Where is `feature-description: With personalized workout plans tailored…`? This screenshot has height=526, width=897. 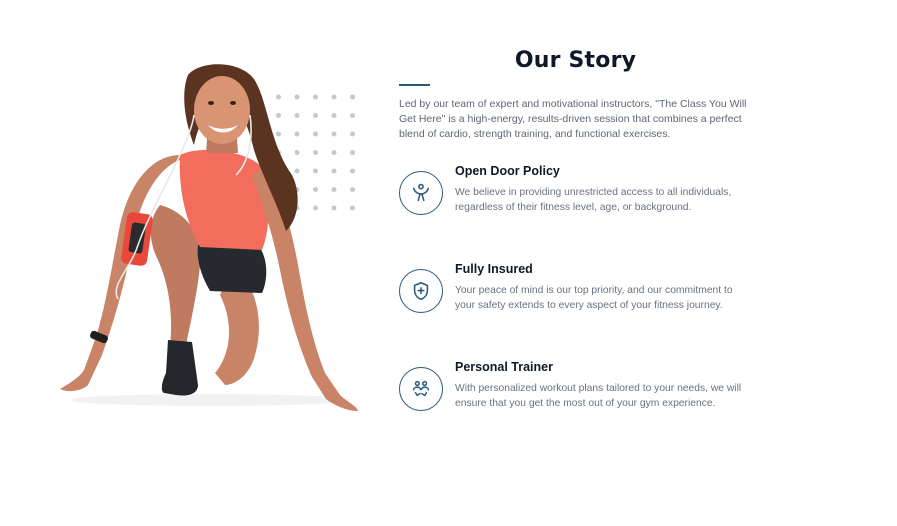 feature-description: With personalized workout plans tailored… is located at coordinates (598, 396).